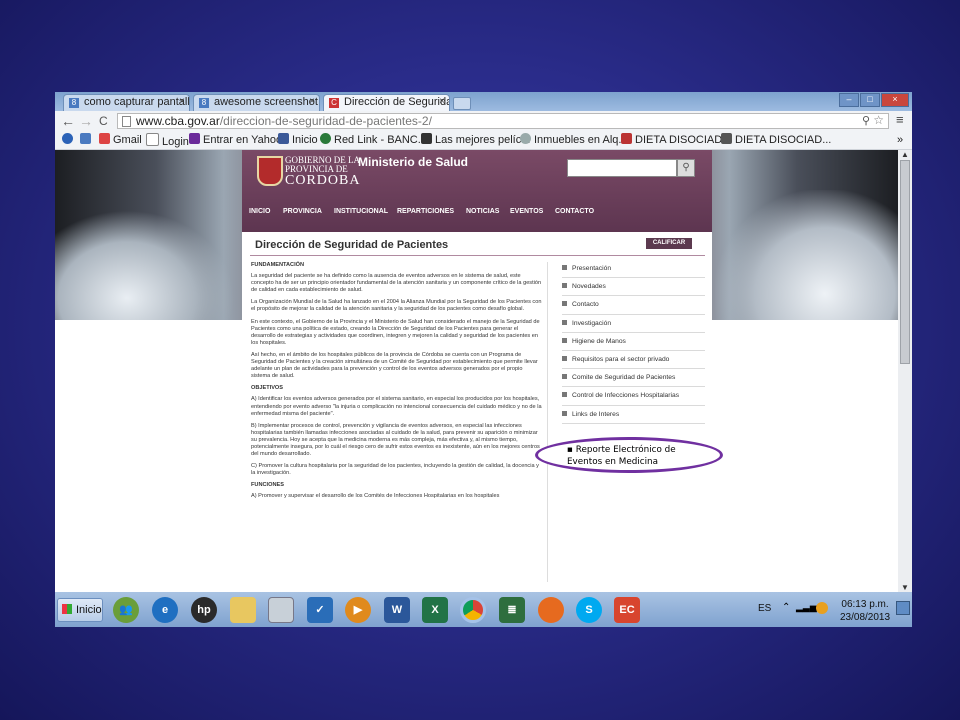 The width and height of the screenshot is (960, 720). What do you see at coordinates (74, 103) in the screenshot?
I see `google-favicon-icon: 8` at bounding box center [74, 103].